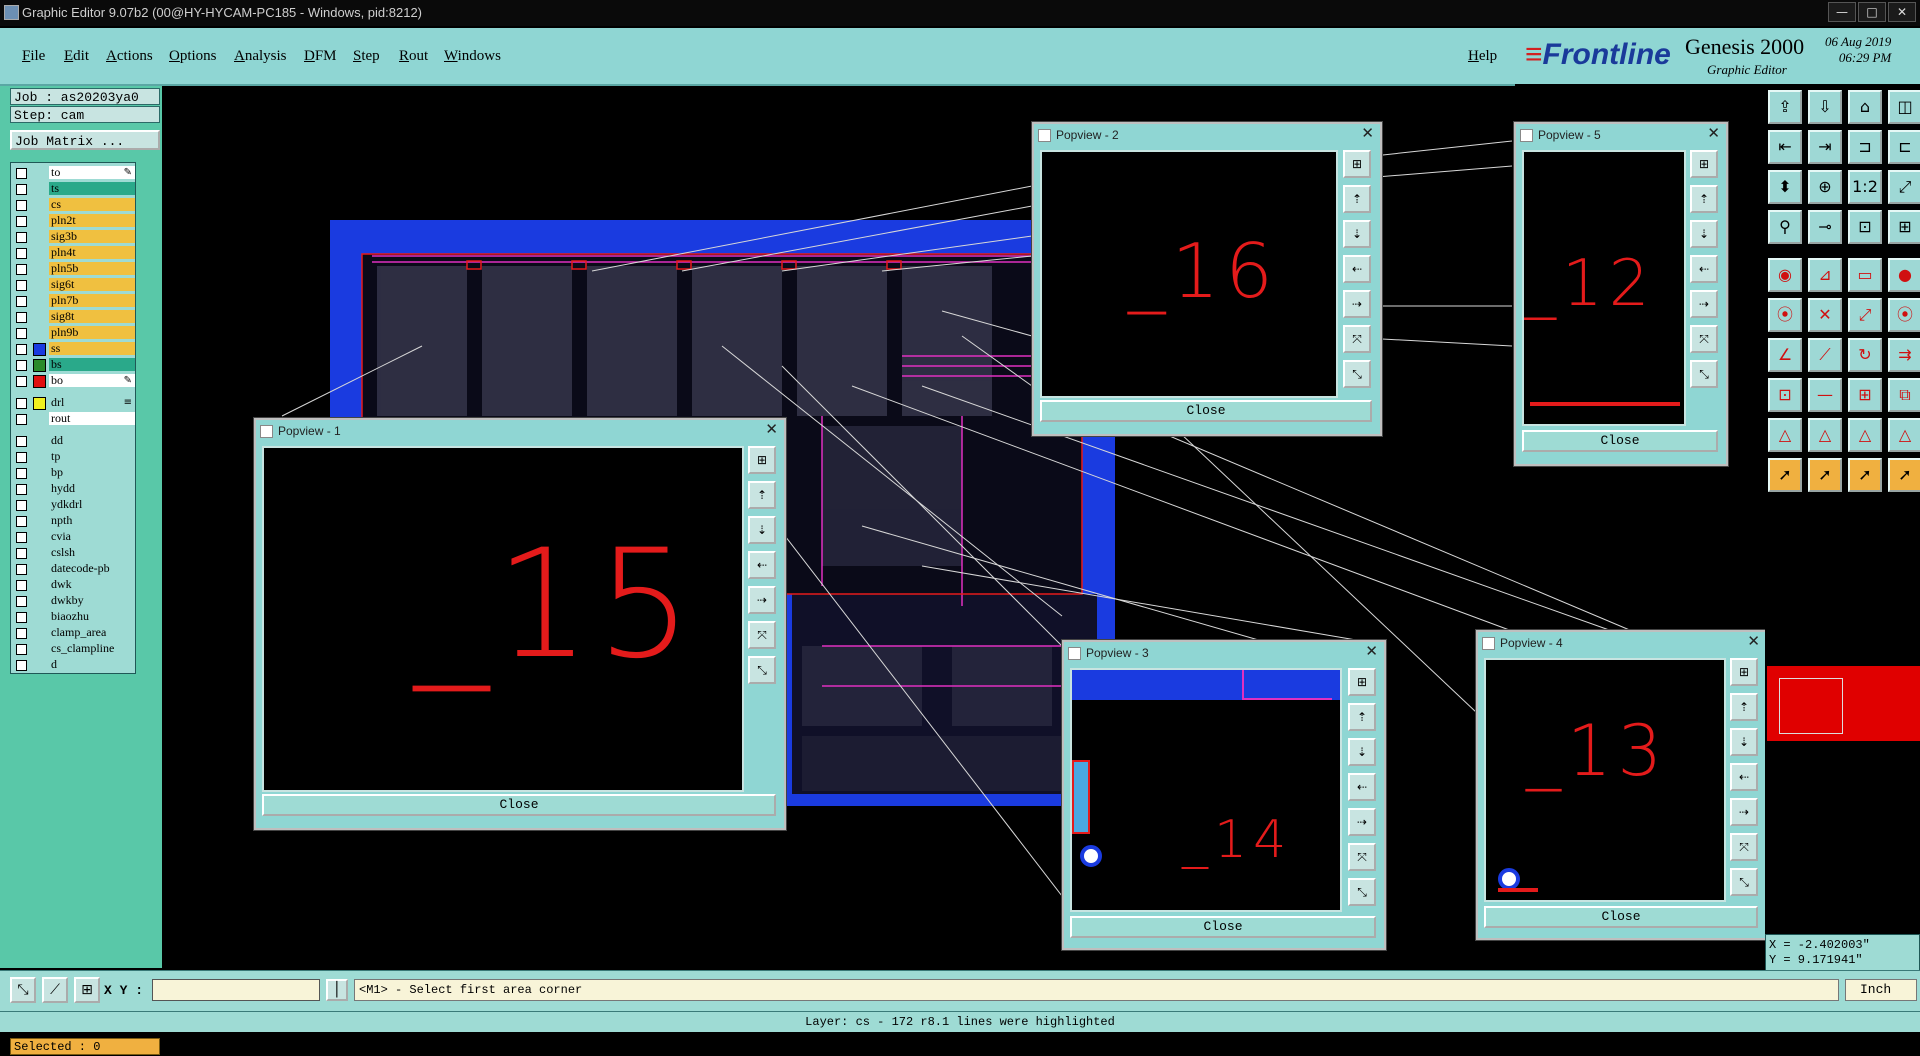 This screenshot has height=1056, width=1920. Describe the element at coordinates (92, 472) in the screenshot. I see `layer-name: bp` at that location.